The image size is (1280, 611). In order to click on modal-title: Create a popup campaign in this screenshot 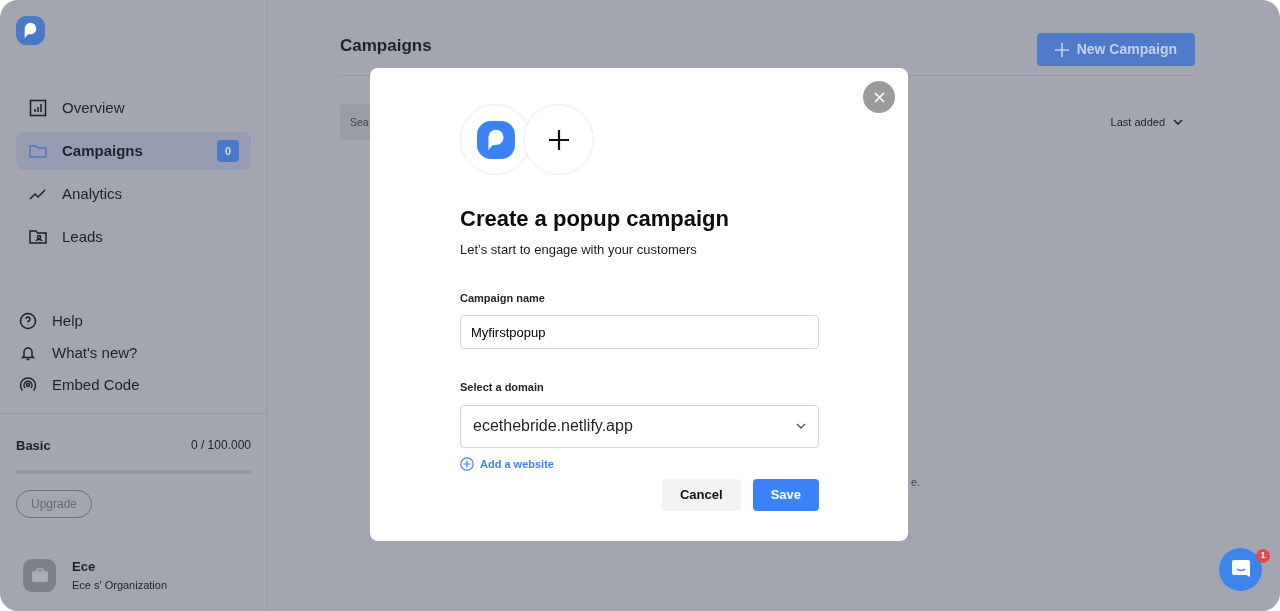, I will do `click(595, 219)`.